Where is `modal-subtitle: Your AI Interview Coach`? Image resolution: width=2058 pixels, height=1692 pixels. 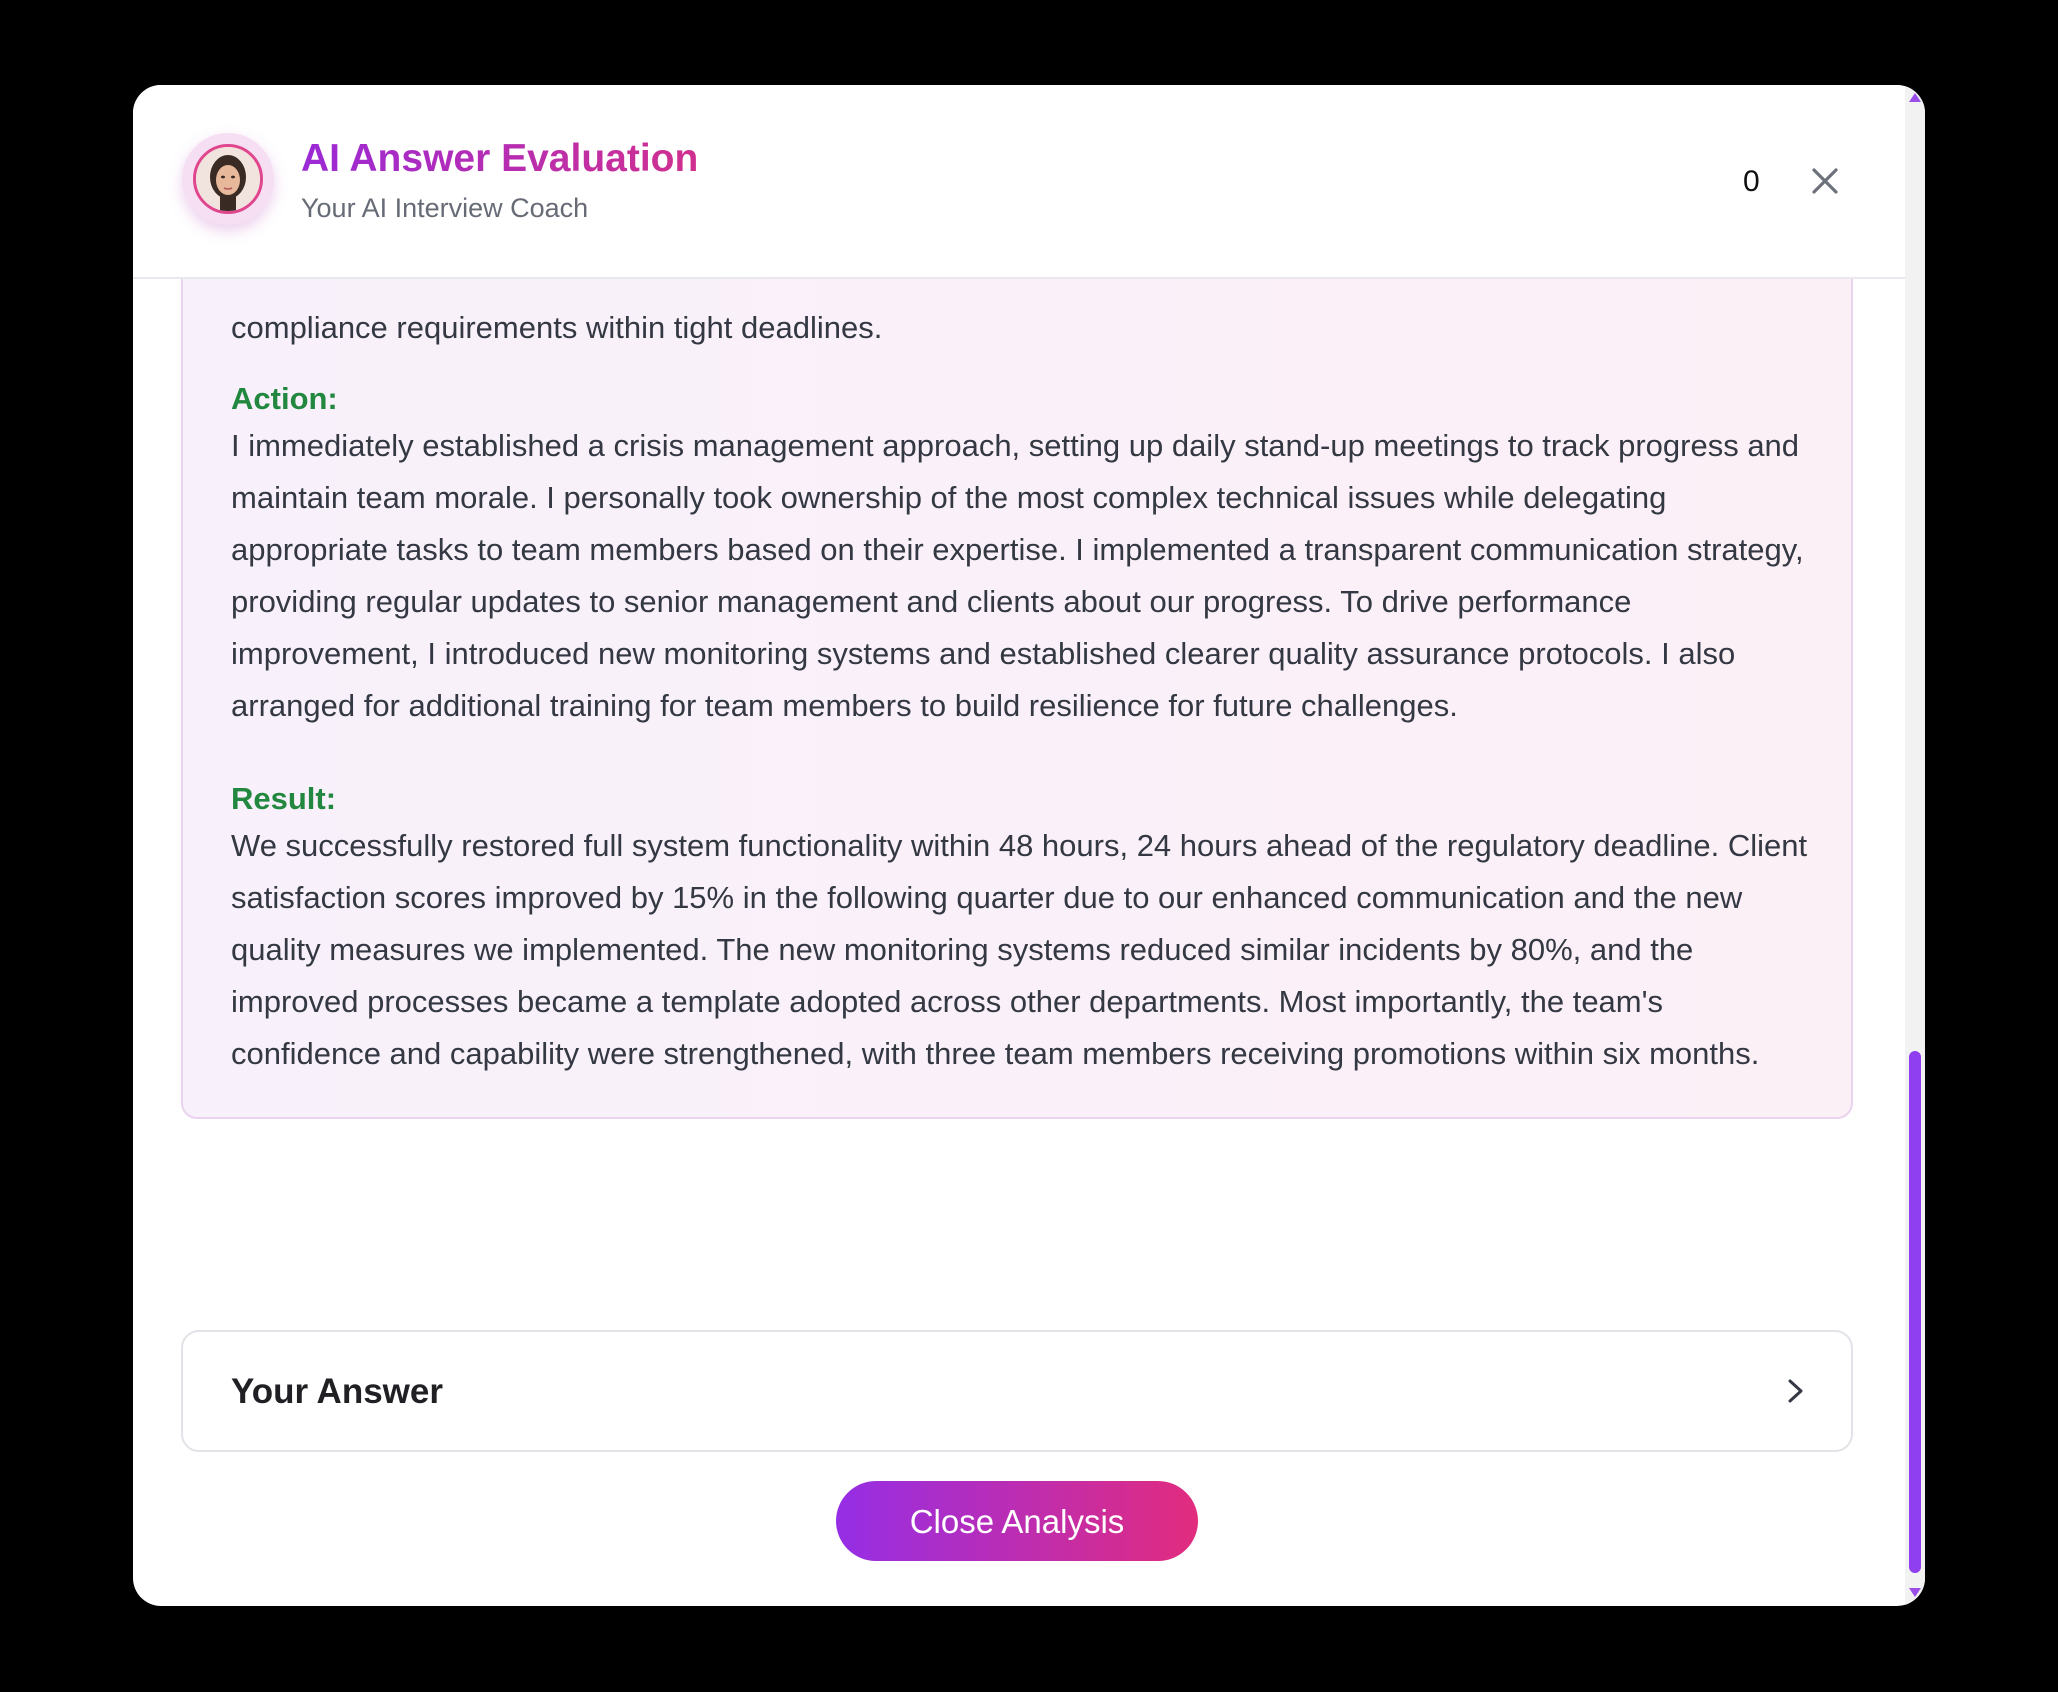 modal-subtitle: Your AI Interview Coach is located at coordinates (445, 208).